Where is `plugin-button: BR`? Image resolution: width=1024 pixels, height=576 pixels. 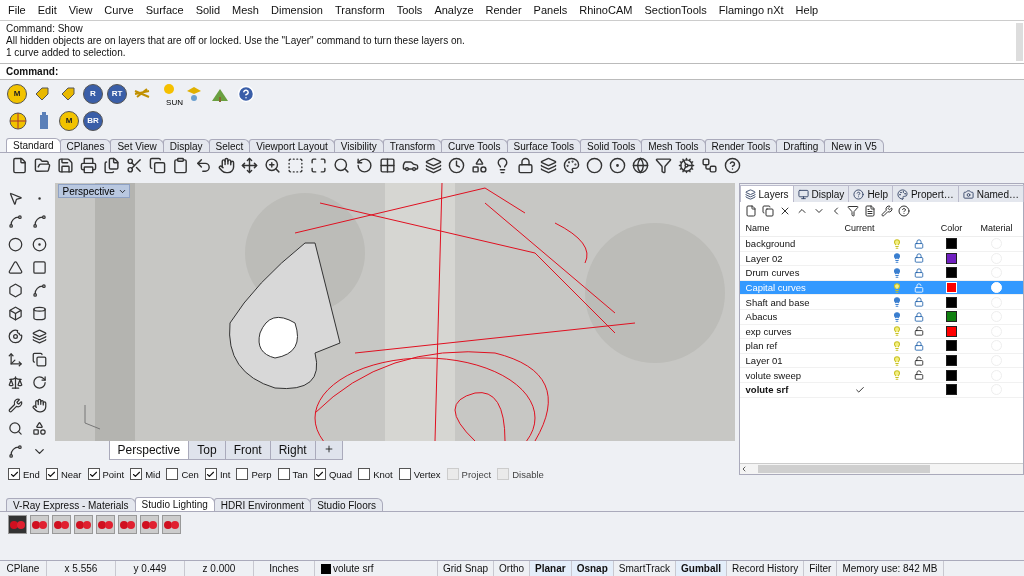 plugin-button: BR is located at coordinates (93, 120).